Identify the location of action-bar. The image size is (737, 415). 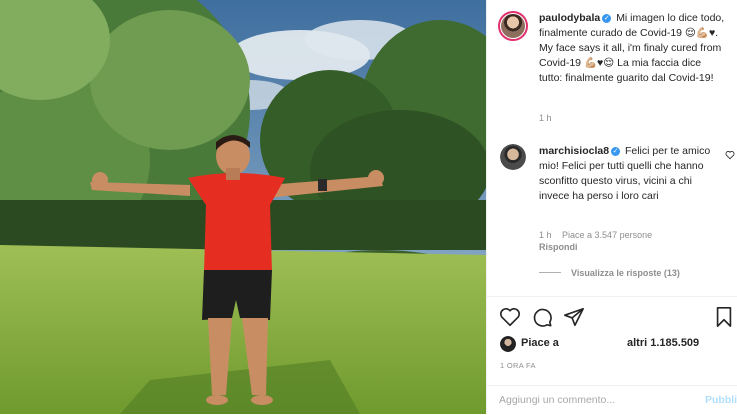
(617, 318).